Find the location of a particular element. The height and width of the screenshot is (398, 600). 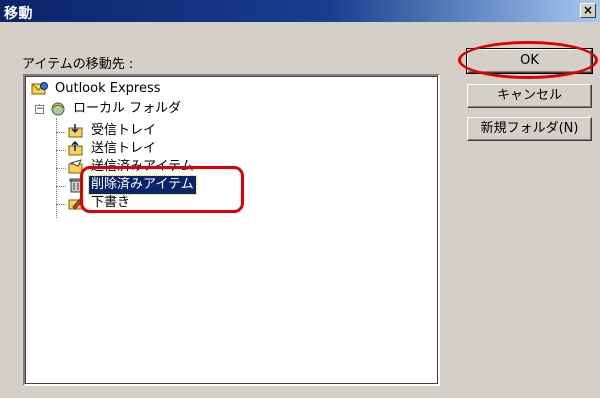

outlook-express-icon is located at coordinates (39, 88).